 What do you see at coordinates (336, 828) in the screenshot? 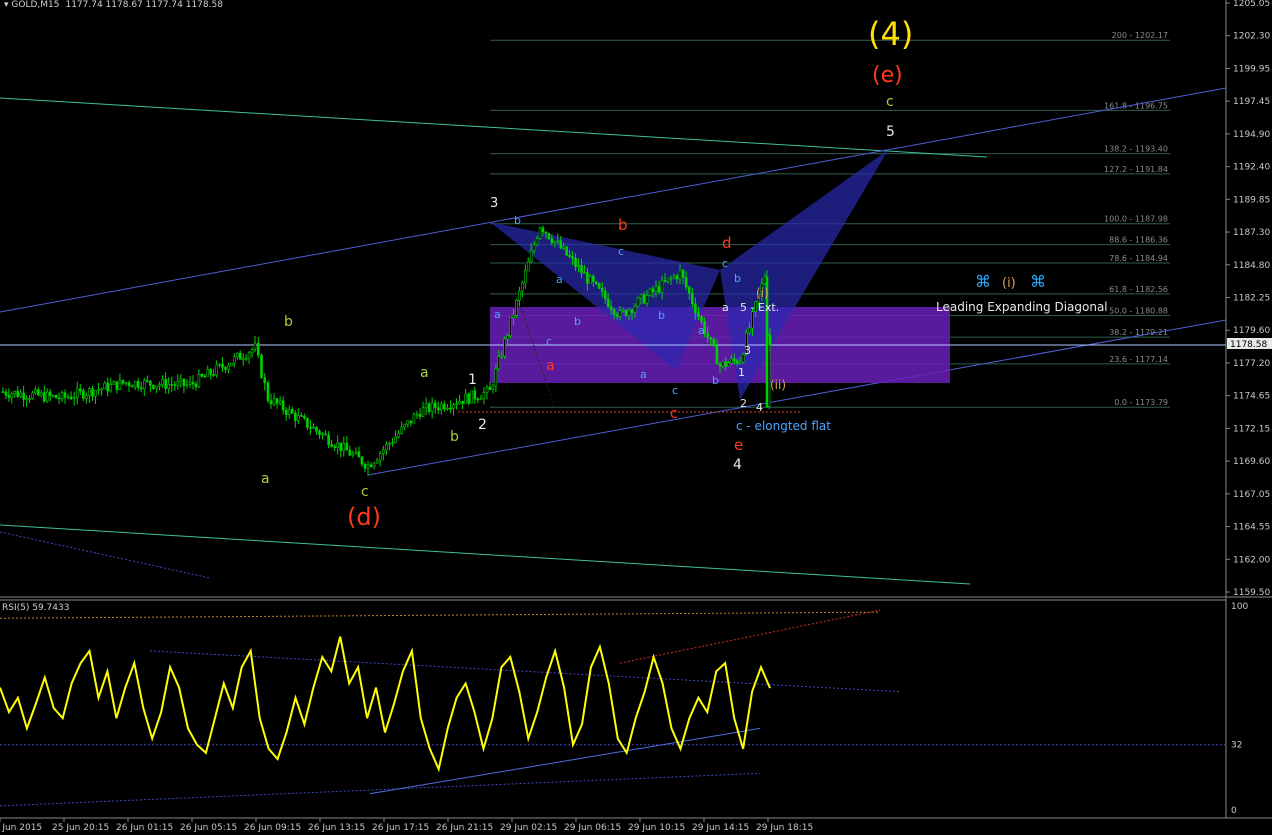
I see `time-tick-label: 26 Jun 13:15` at bounding box center [336, 828].